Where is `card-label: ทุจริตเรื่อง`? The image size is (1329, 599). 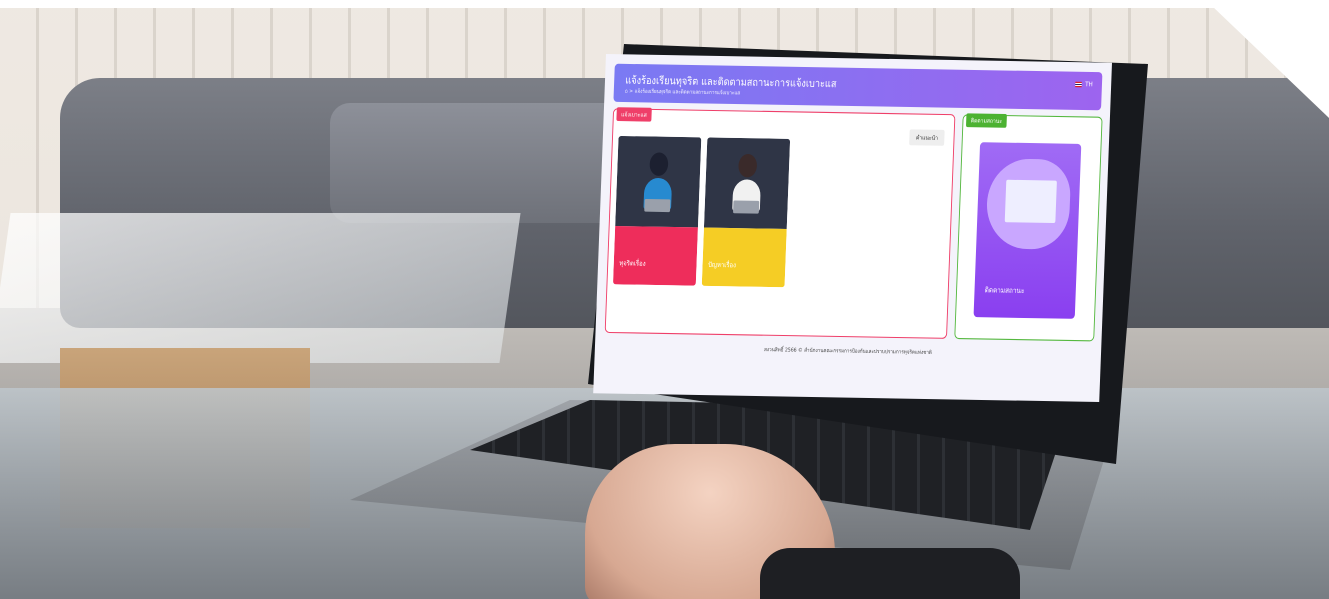 card-label: ทุจริตเรื่อง is located at coordinates (632, 263).